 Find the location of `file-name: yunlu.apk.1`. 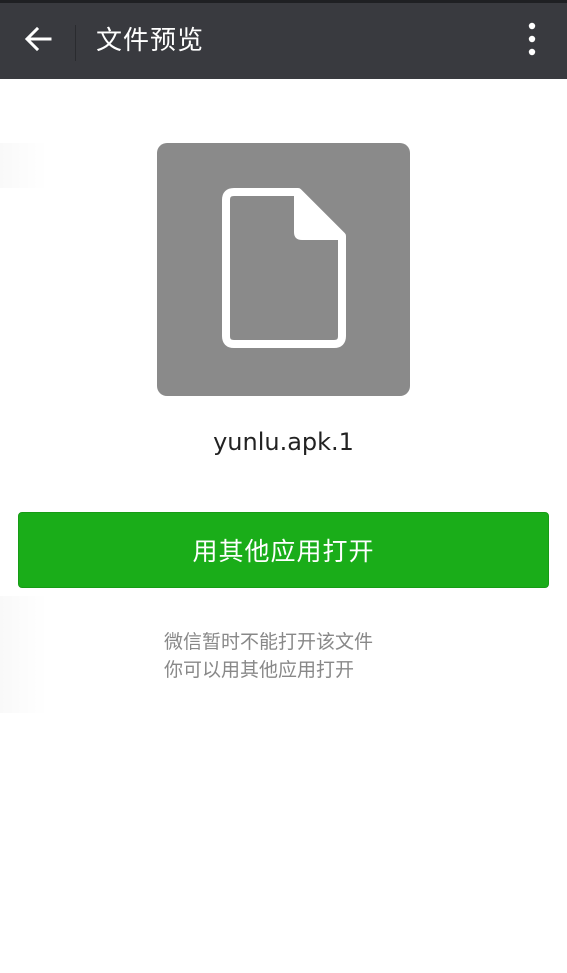

file-name: yunlu.apk.1 is located at coordinates (283, 442).